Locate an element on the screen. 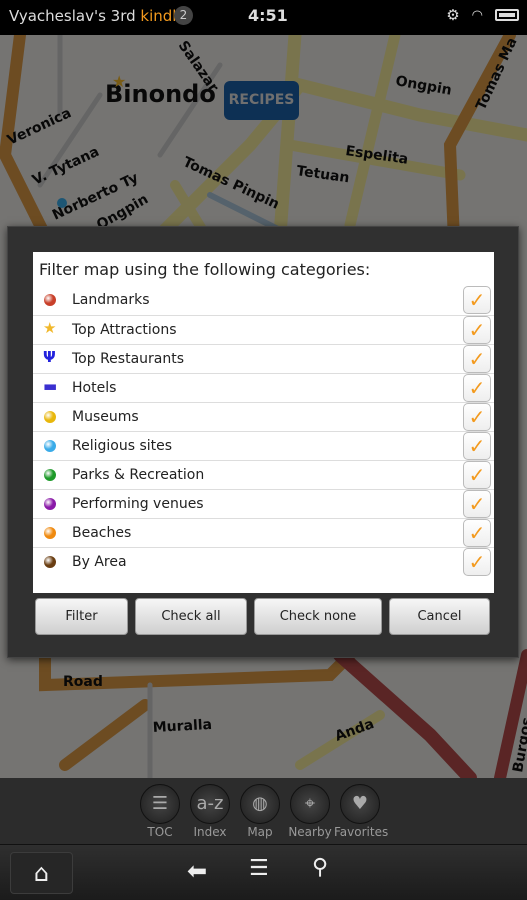  list-icon: ☰ is located at coordinates (160, 804).